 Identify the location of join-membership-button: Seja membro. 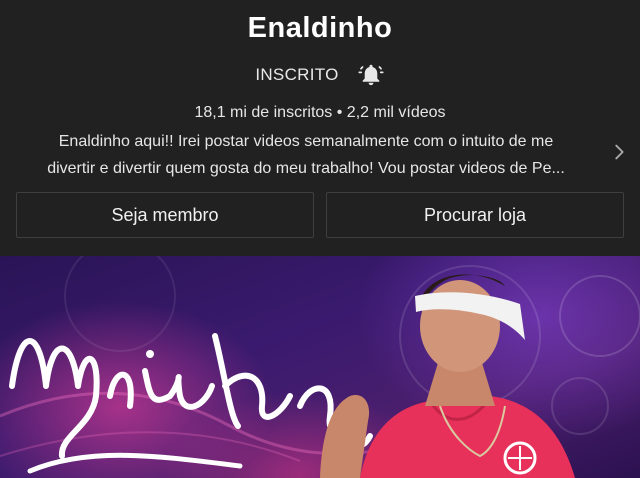
(165, 215).